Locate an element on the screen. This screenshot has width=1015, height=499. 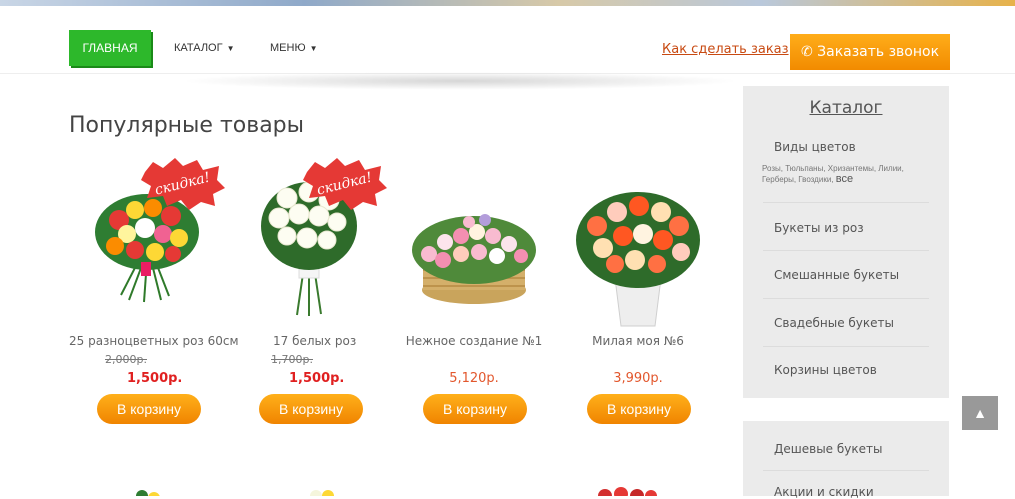
product-name: 25 разноцветных роз 60см is located at coordinates (154, 341).